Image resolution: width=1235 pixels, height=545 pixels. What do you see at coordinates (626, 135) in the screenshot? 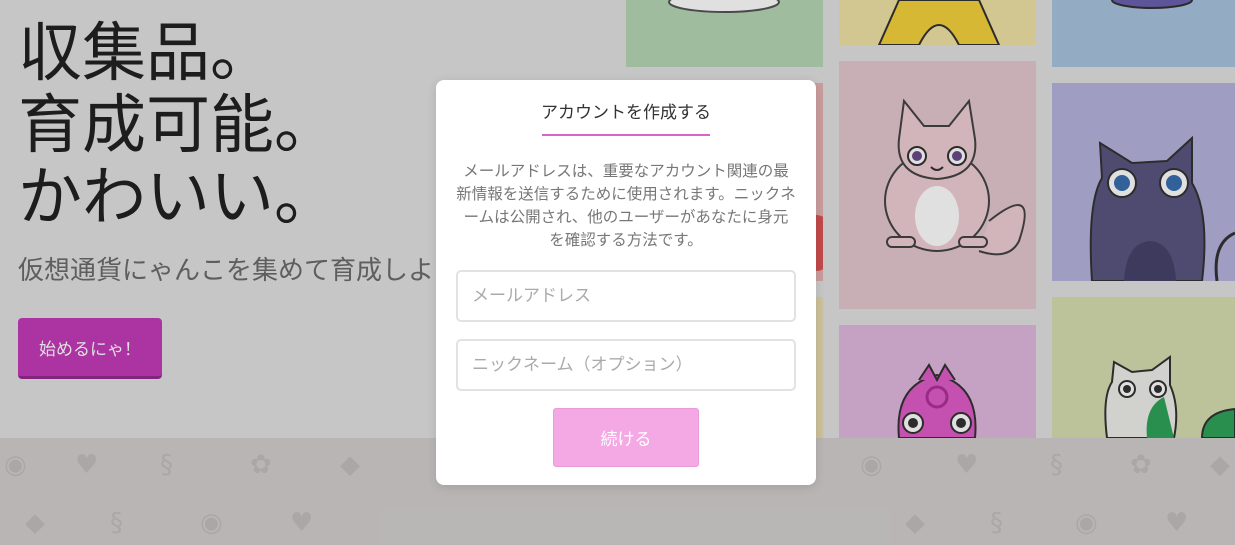
I see `title-underline` at bounding box center [626, 135].